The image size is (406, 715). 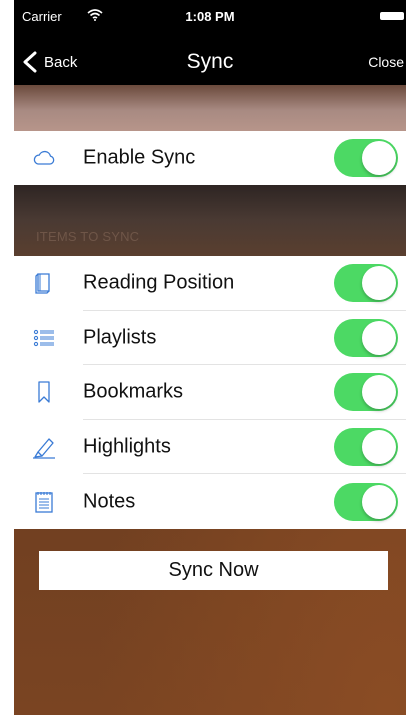 What do you see at coordinates (44, 448) in the screenshot?
I see `highlighter-icon` at bounding box center [44, 448].